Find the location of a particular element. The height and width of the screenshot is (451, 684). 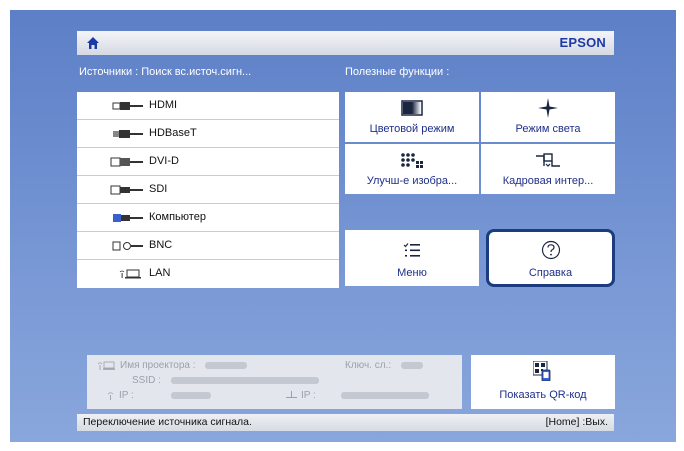

source-label: SDI is located at coordinates (158, 189).